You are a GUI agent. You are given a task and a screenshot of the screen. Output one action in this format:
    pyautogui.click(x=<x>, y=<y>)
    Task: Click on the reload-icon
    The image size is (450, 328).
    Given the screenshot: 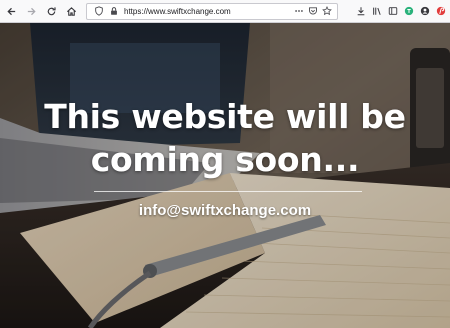 What is the action you would take?
    pyautogui.click(x=51, y=10)
    